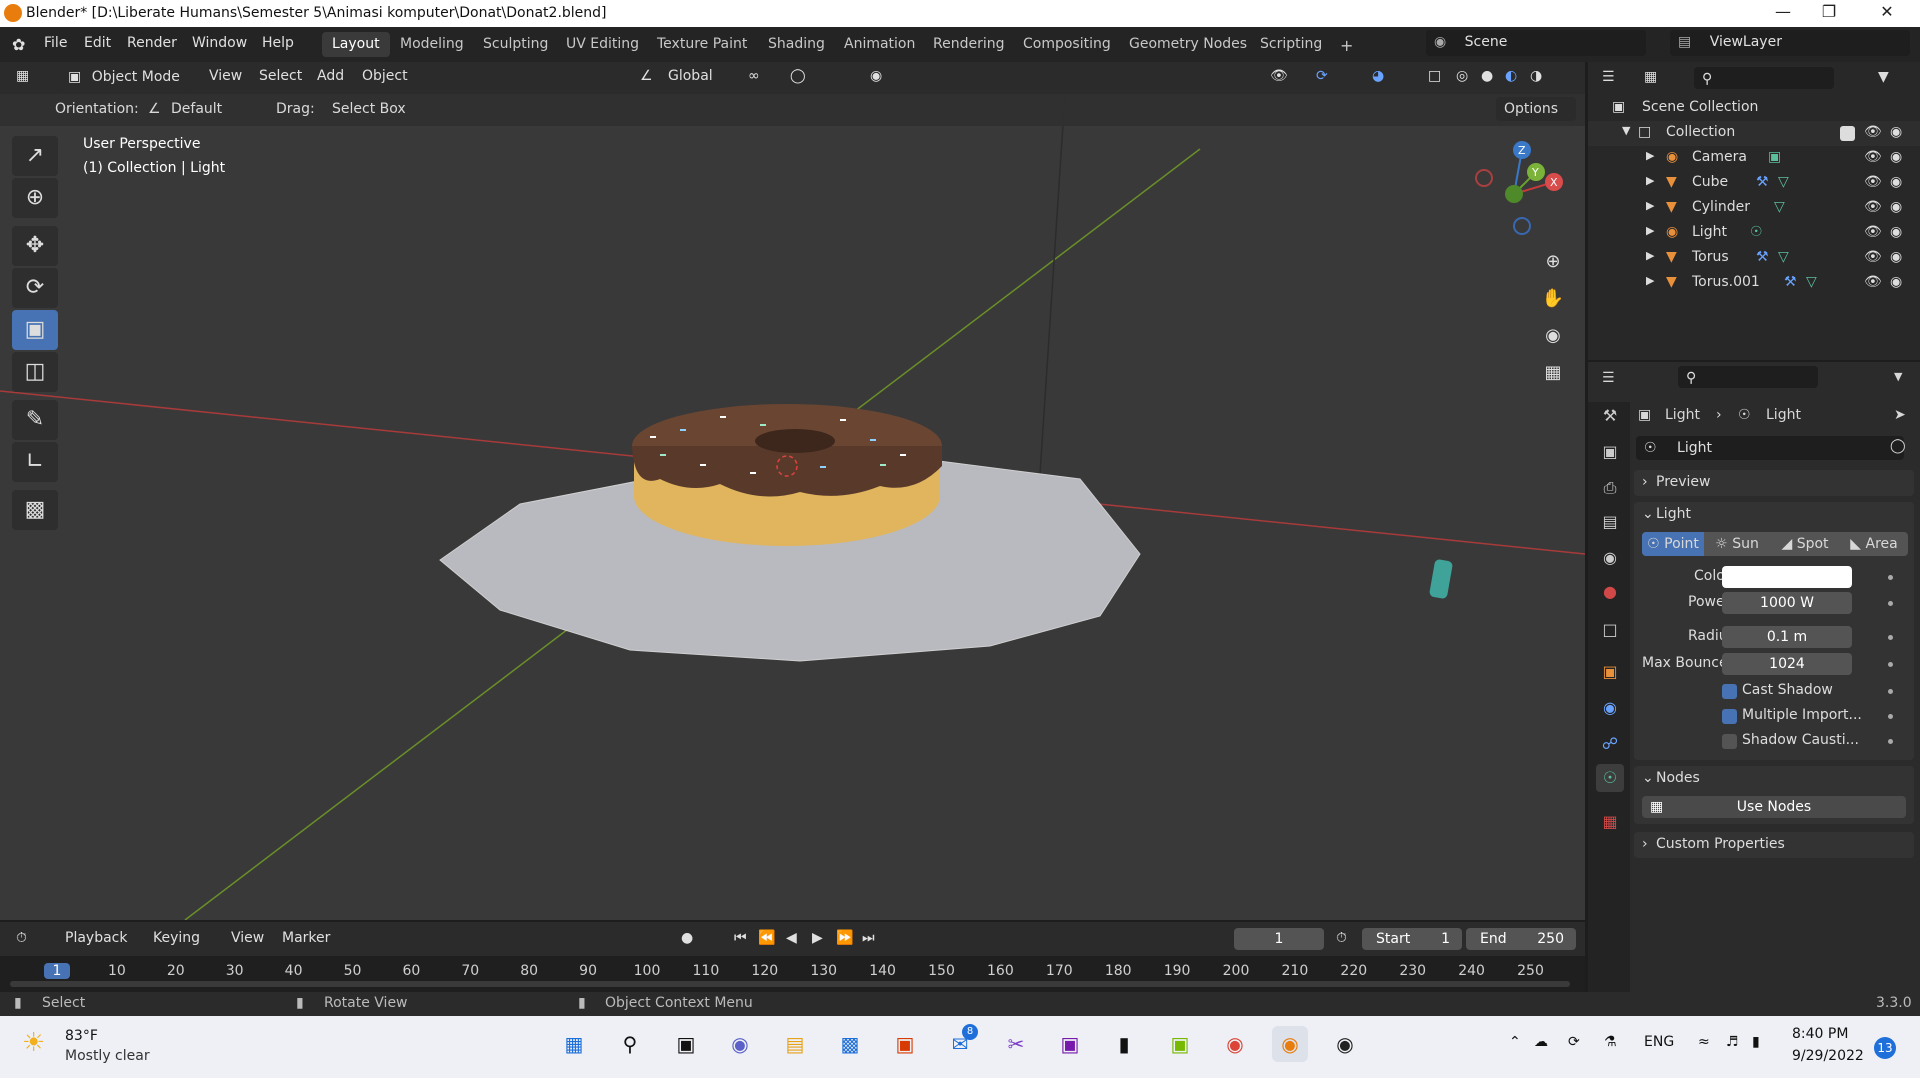 The height and width of the screenshot is (1078, 1920). Describe the element at coordinates (1610, 672) in the screenshot. I see `object-tab-icon: ▣` at that location.